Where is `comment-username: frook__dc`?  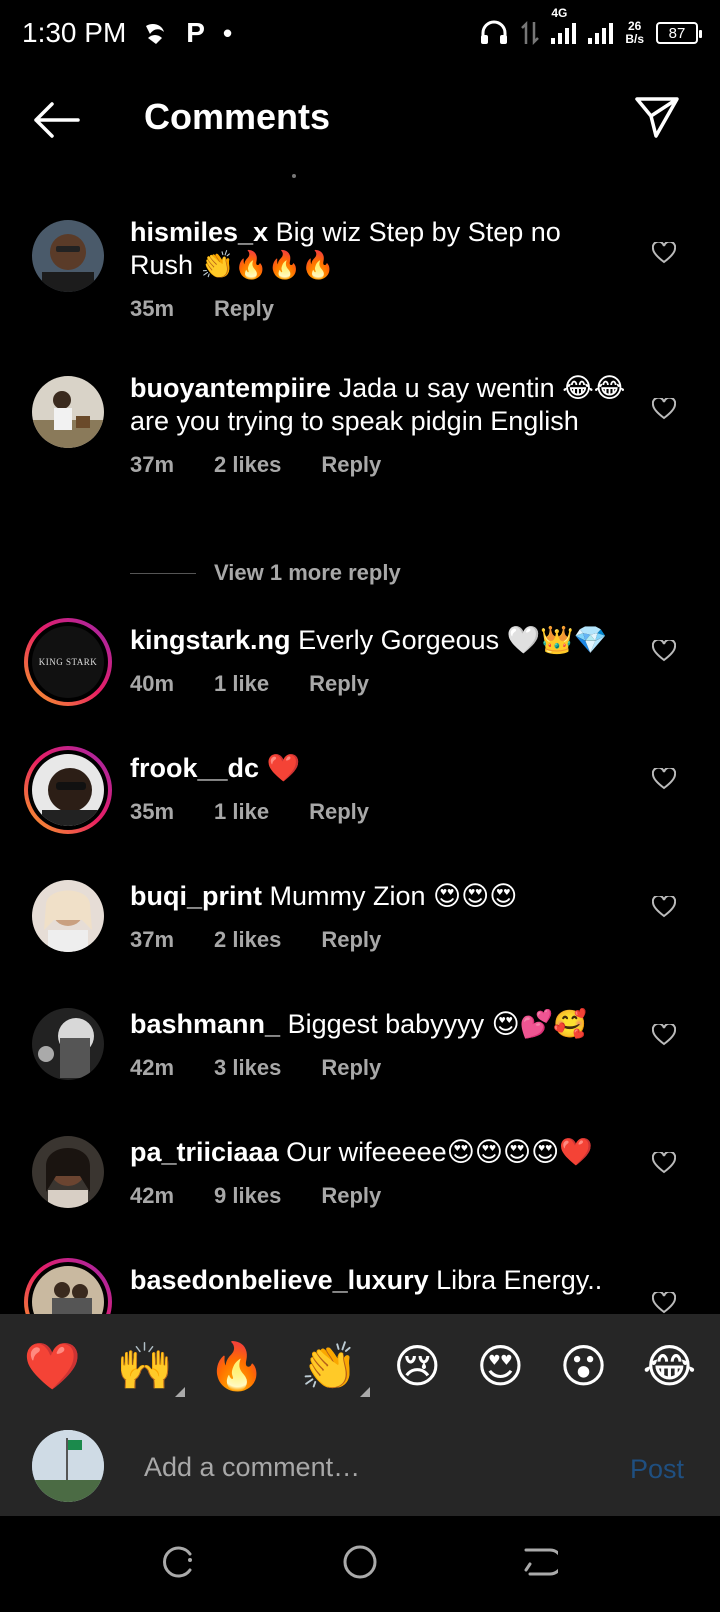 comment-username: frook__dc is located at coordinates (194, 768).